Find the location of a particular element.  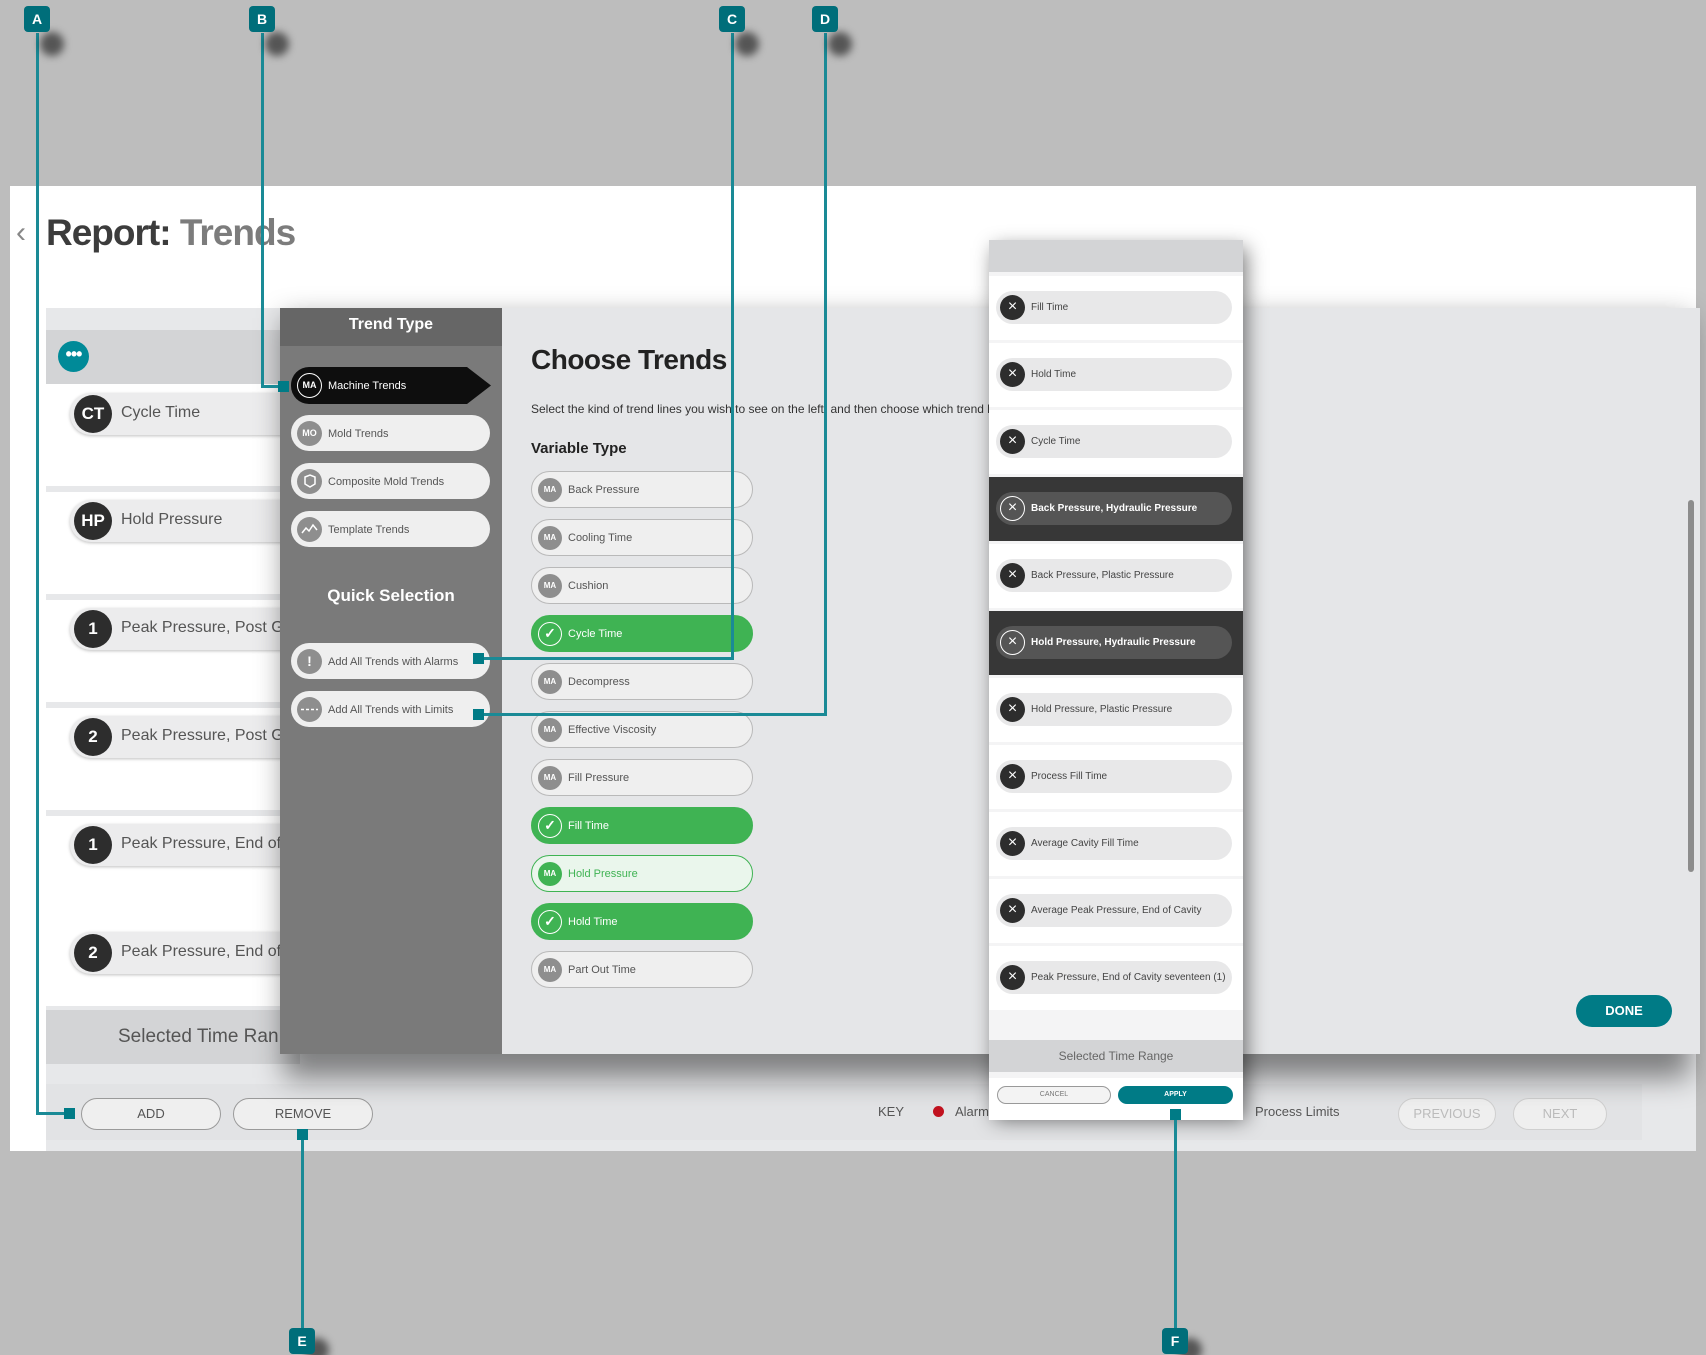

variable-label: Cushion is located at coordinates (588, 586).